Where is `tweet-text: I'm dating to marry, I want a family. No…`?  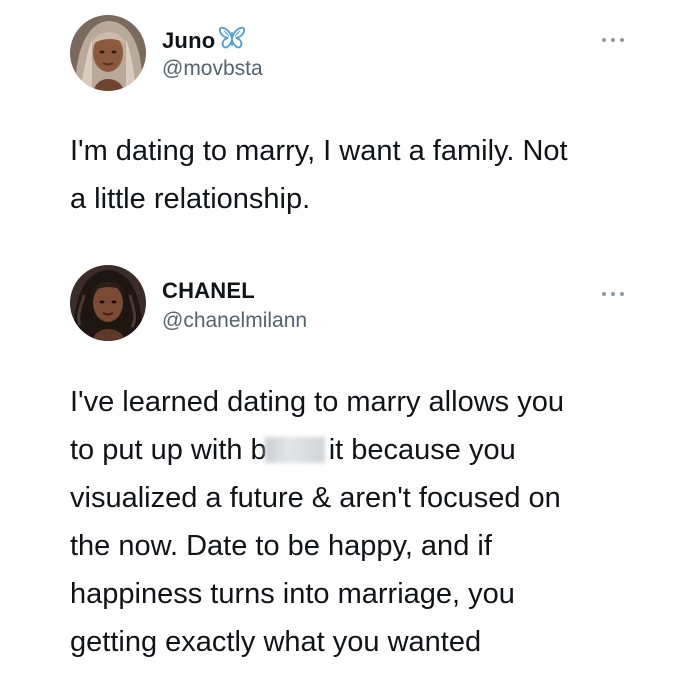
tweet-text: I'm dating to marry, I want a family. No… is located at coordinates (319, 175).